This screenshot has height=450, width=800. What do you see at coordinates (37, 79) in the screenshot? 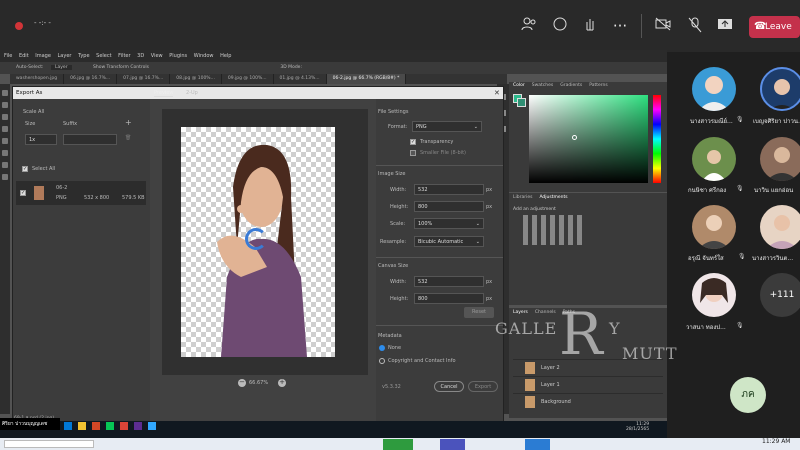
I see `doc-tab: washershopen.jpg` at bounding box center [37, 79].